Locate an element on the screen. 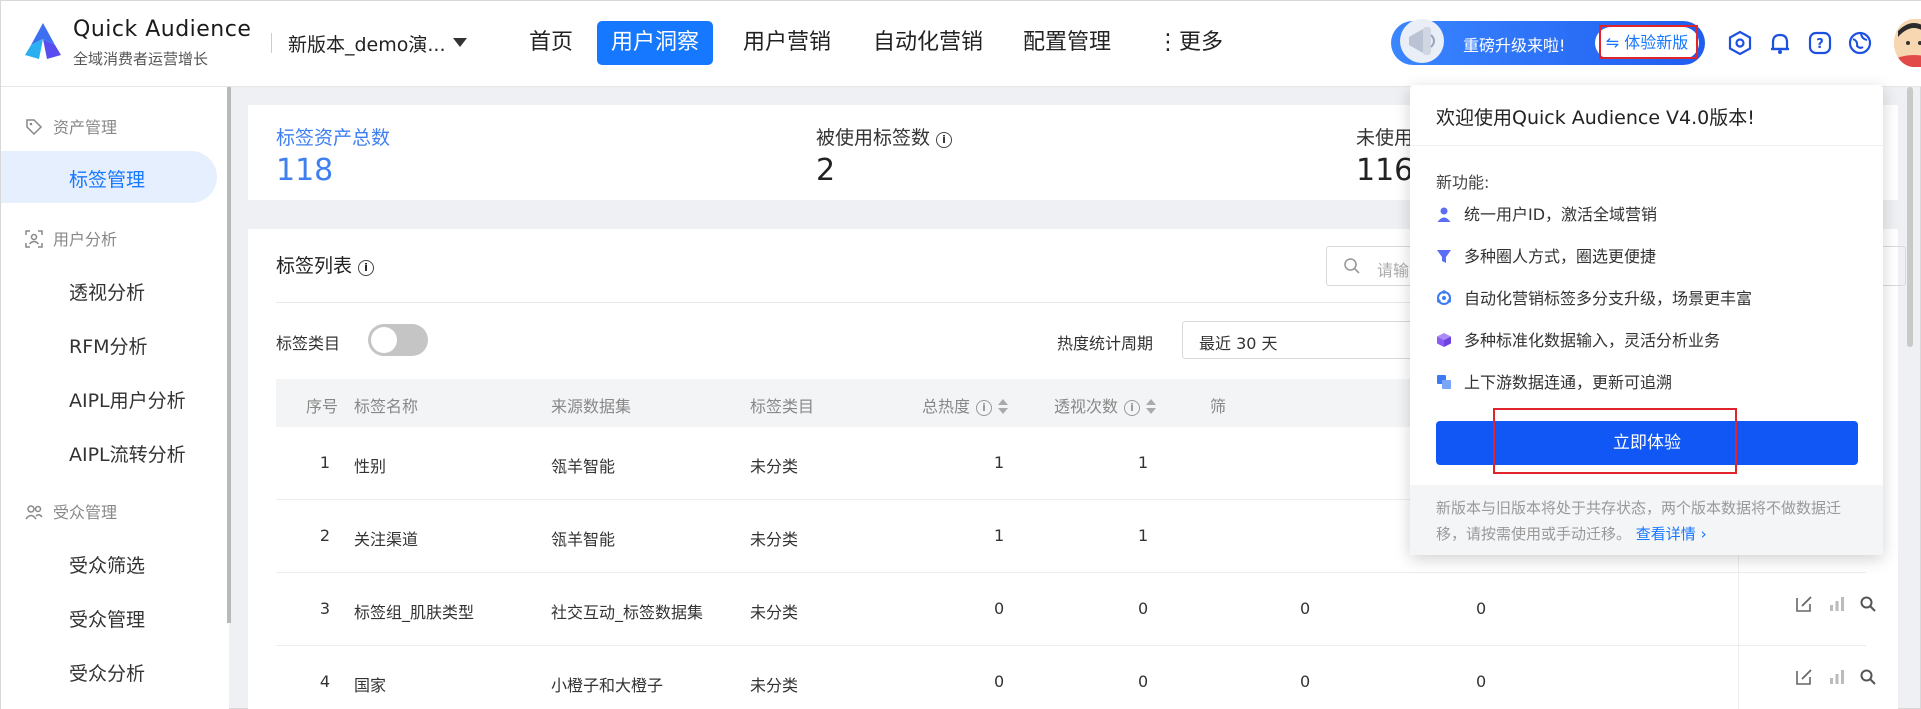 The image size is (1921, 709). col-no: 序号 is located at coordinates (322, 406).